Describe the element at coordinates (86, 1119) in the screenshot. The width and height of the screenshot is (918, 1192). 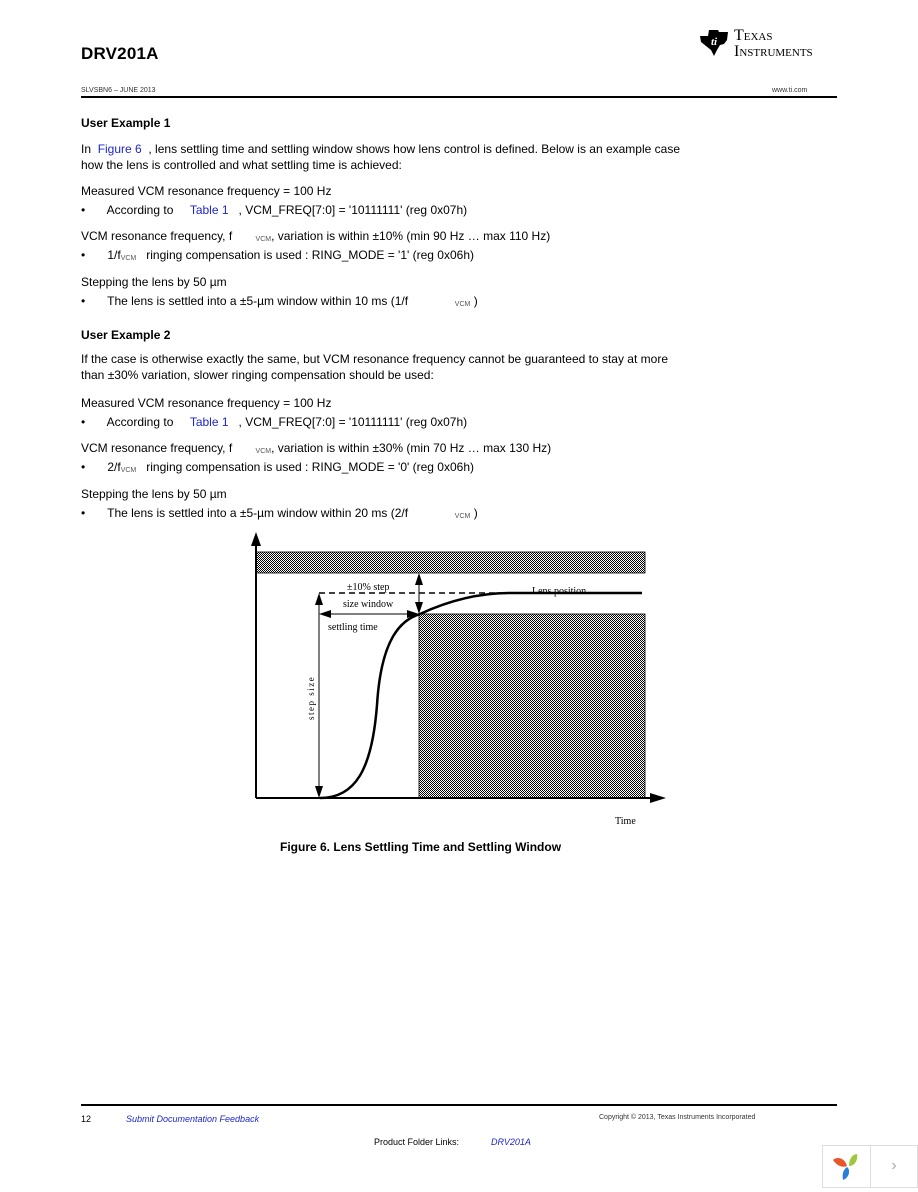
I see `page-number: 12` at that location.